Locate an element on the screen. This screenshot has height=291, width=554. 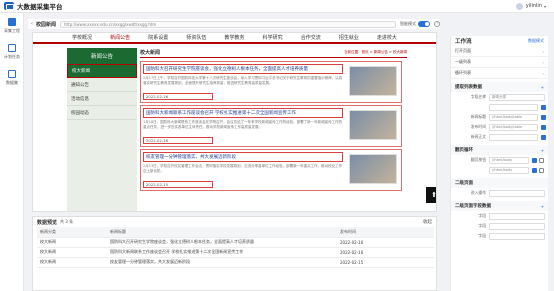
site-nav-item: 学校概况 is located at coordinates (82, 37).